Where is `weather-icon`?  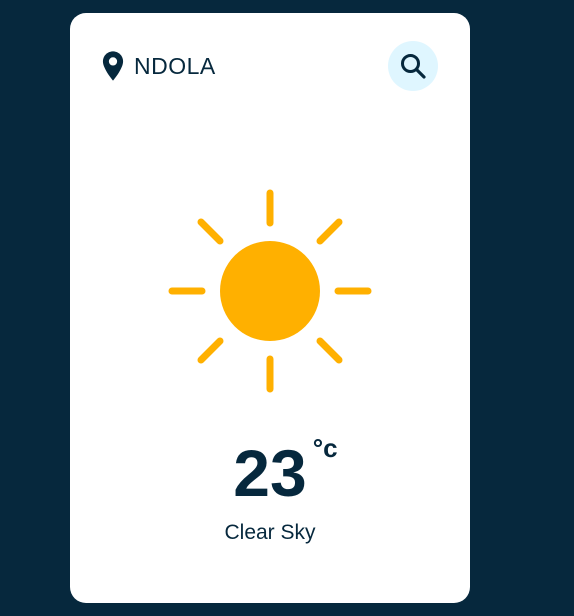
weather-icon is located at coordinates (270, 291).